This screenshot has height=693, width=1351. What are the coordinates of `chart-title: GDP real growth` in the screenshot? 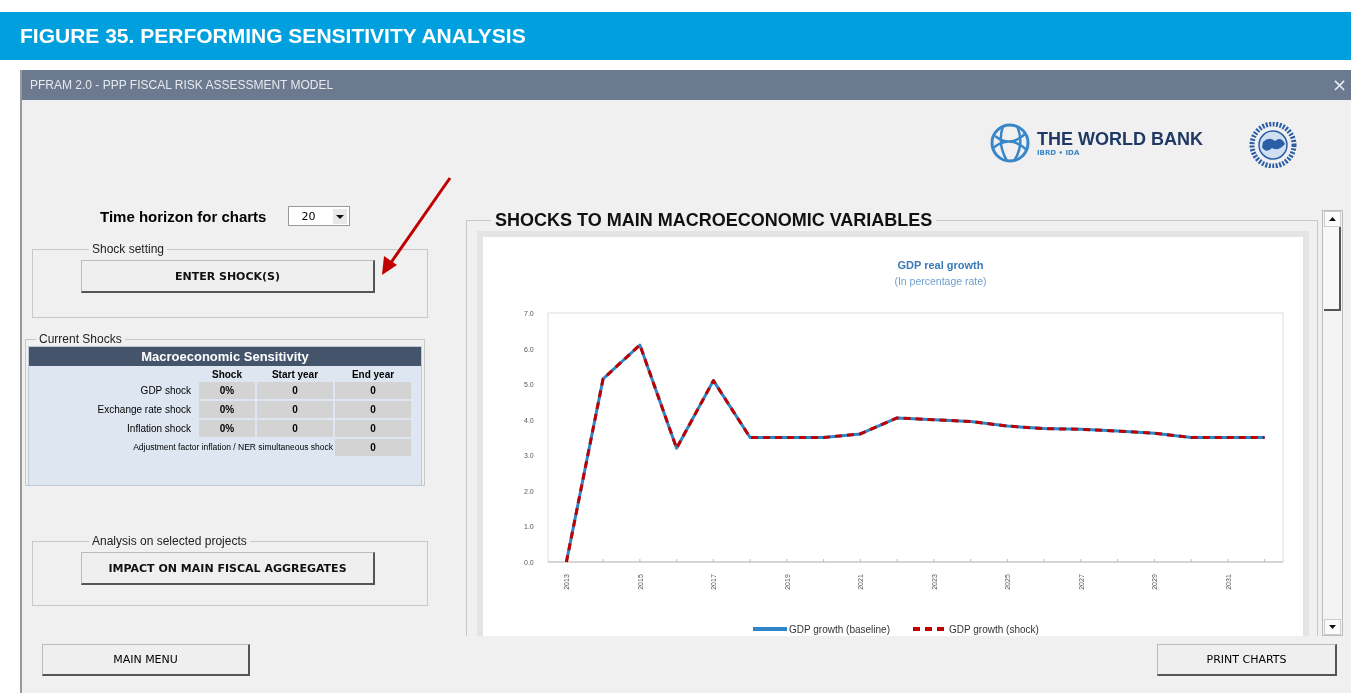 It's located at (940, 265).